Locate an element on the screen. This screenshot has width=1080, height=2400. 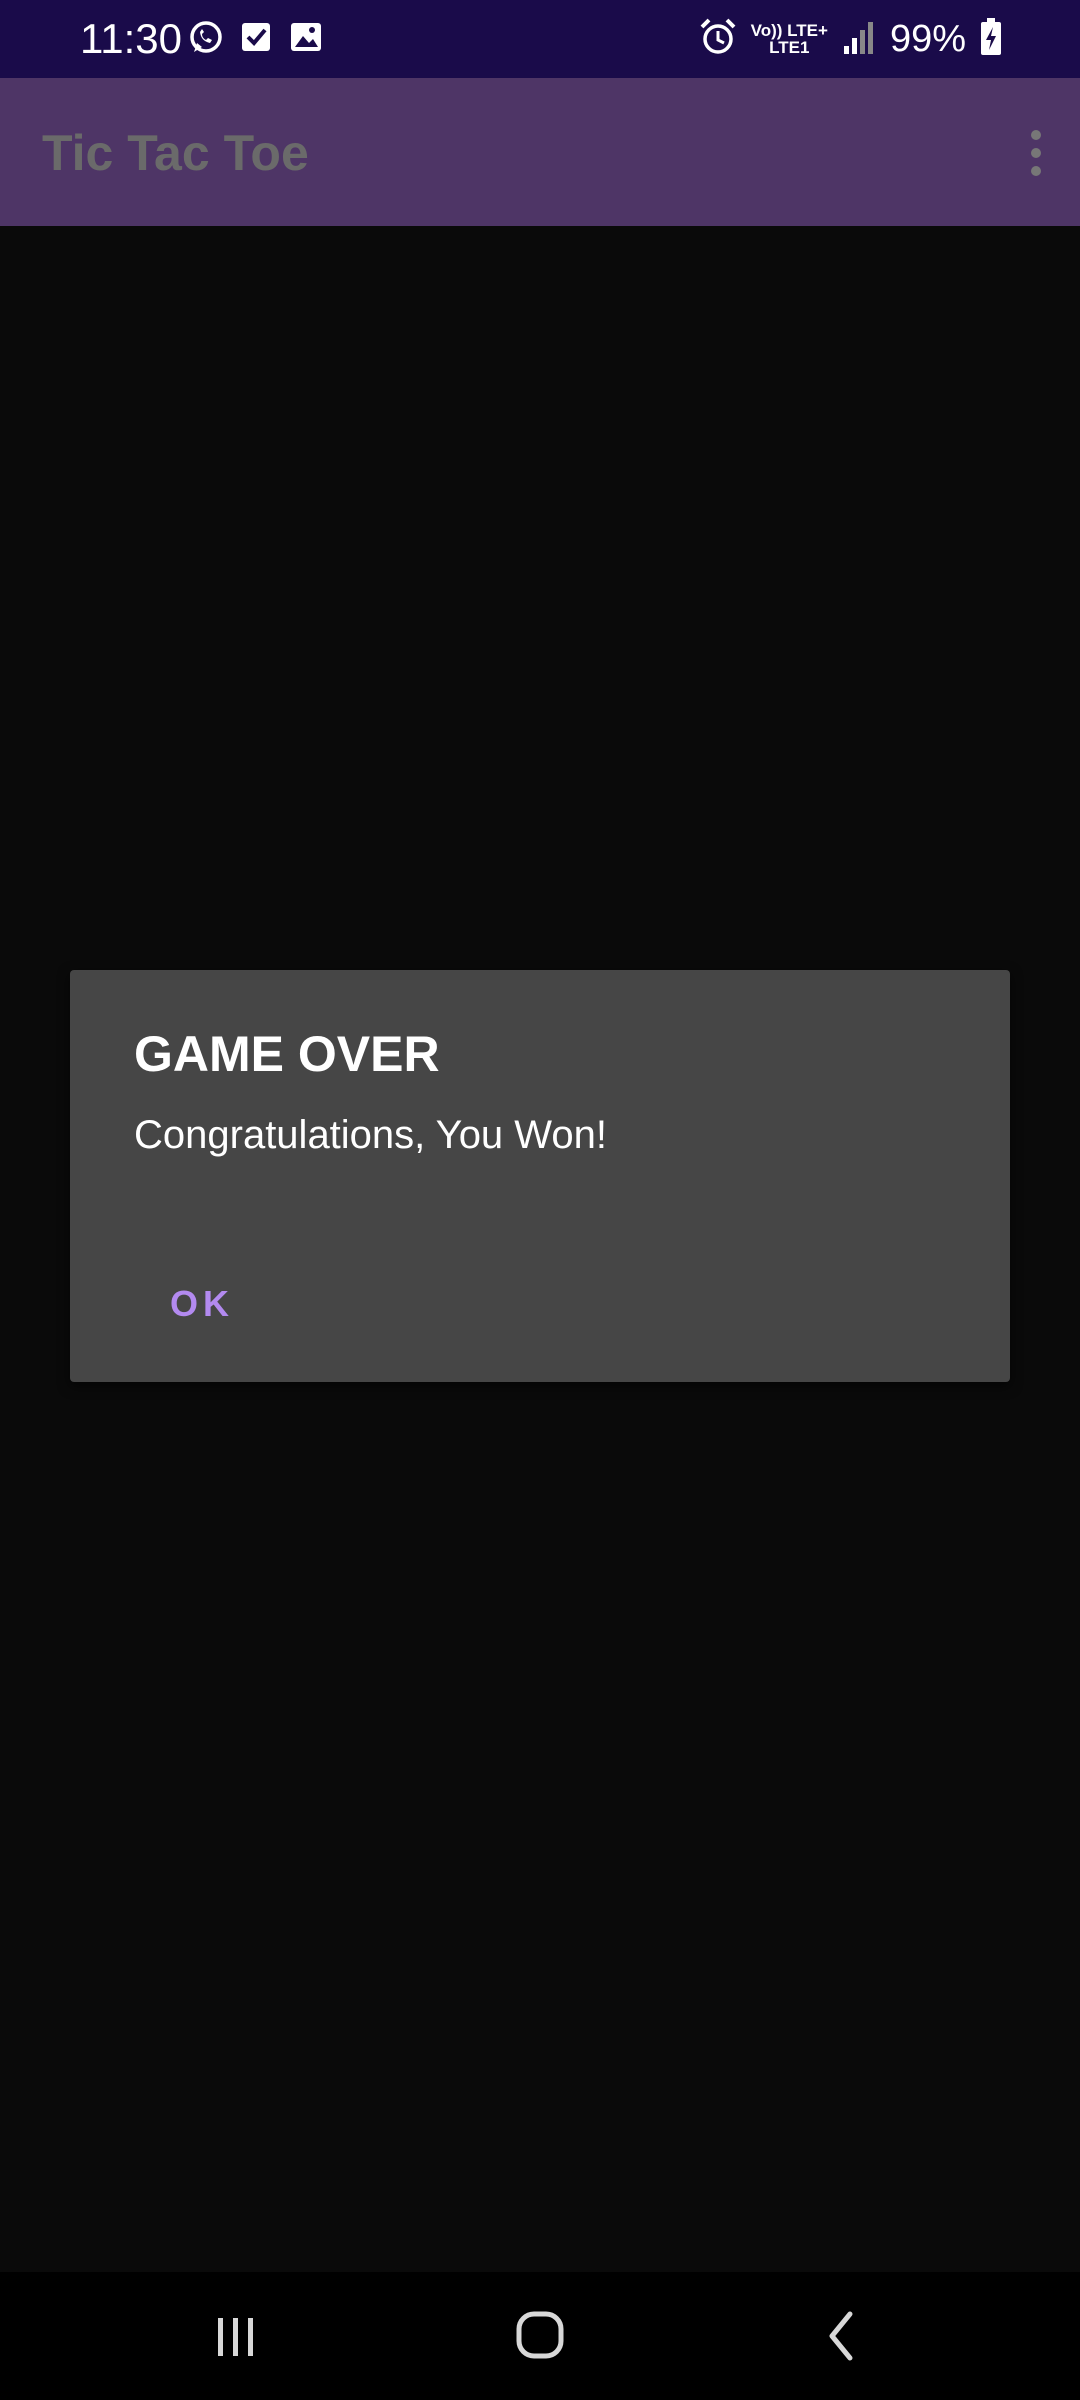
status-time: 11:30 is located at coordinates (131, 38).